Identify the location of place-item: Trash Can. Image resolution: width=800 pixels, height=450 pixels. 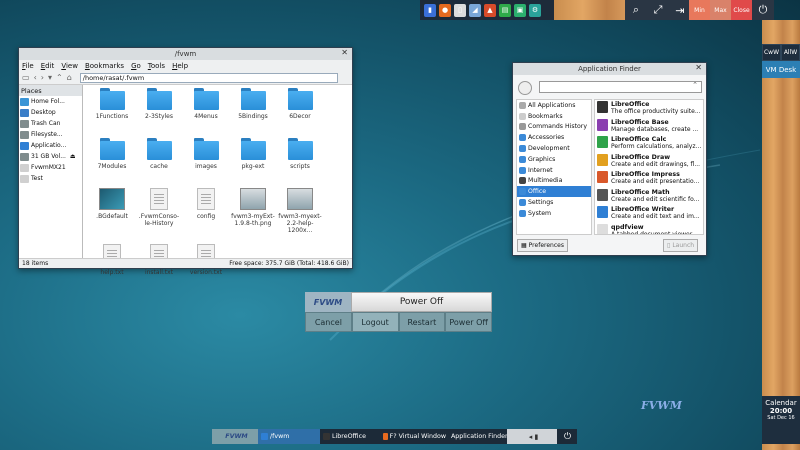
(50, 123).